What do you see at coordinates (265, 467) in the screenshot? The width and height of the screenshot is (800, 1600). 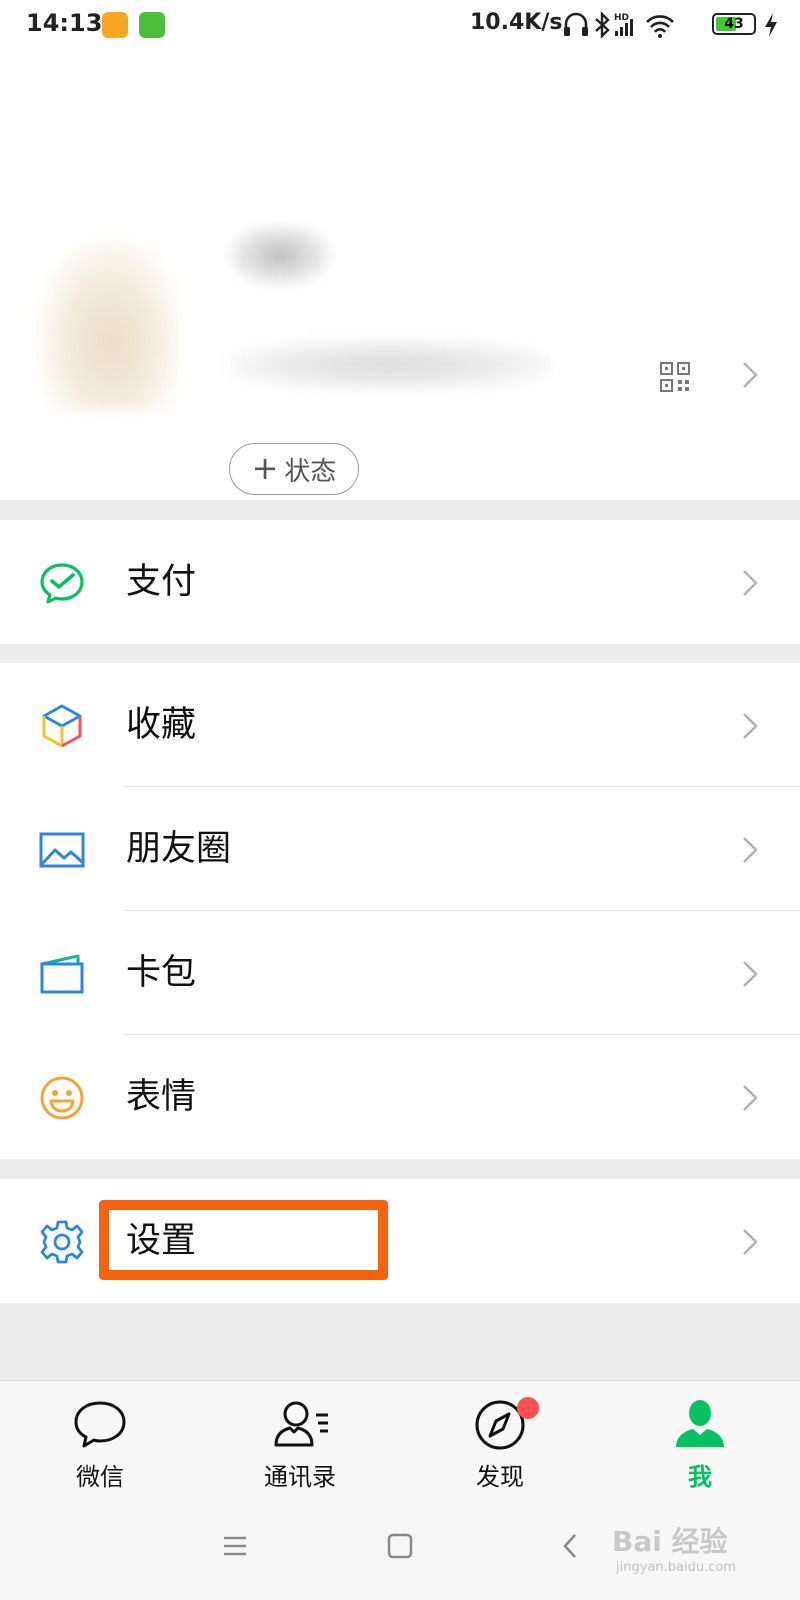 I see `plus-icon: +` at bounding box center [265, 467].